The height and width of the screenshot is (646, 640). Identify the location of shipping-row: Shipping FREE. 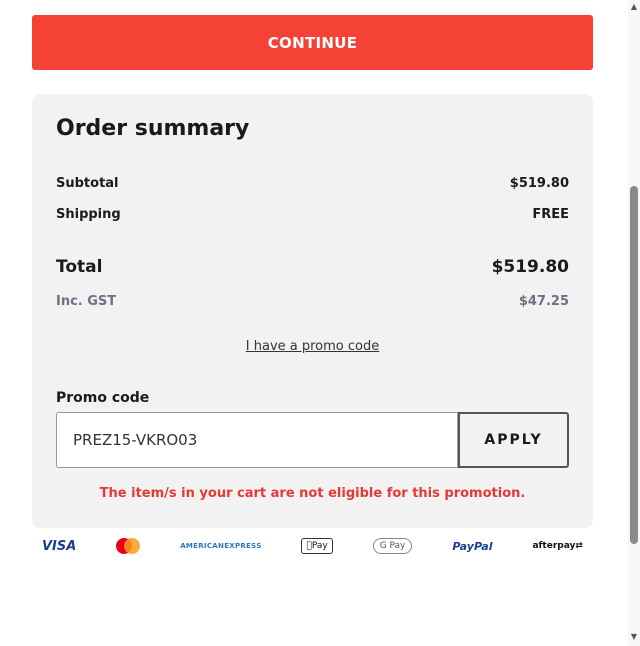
(312, 214).